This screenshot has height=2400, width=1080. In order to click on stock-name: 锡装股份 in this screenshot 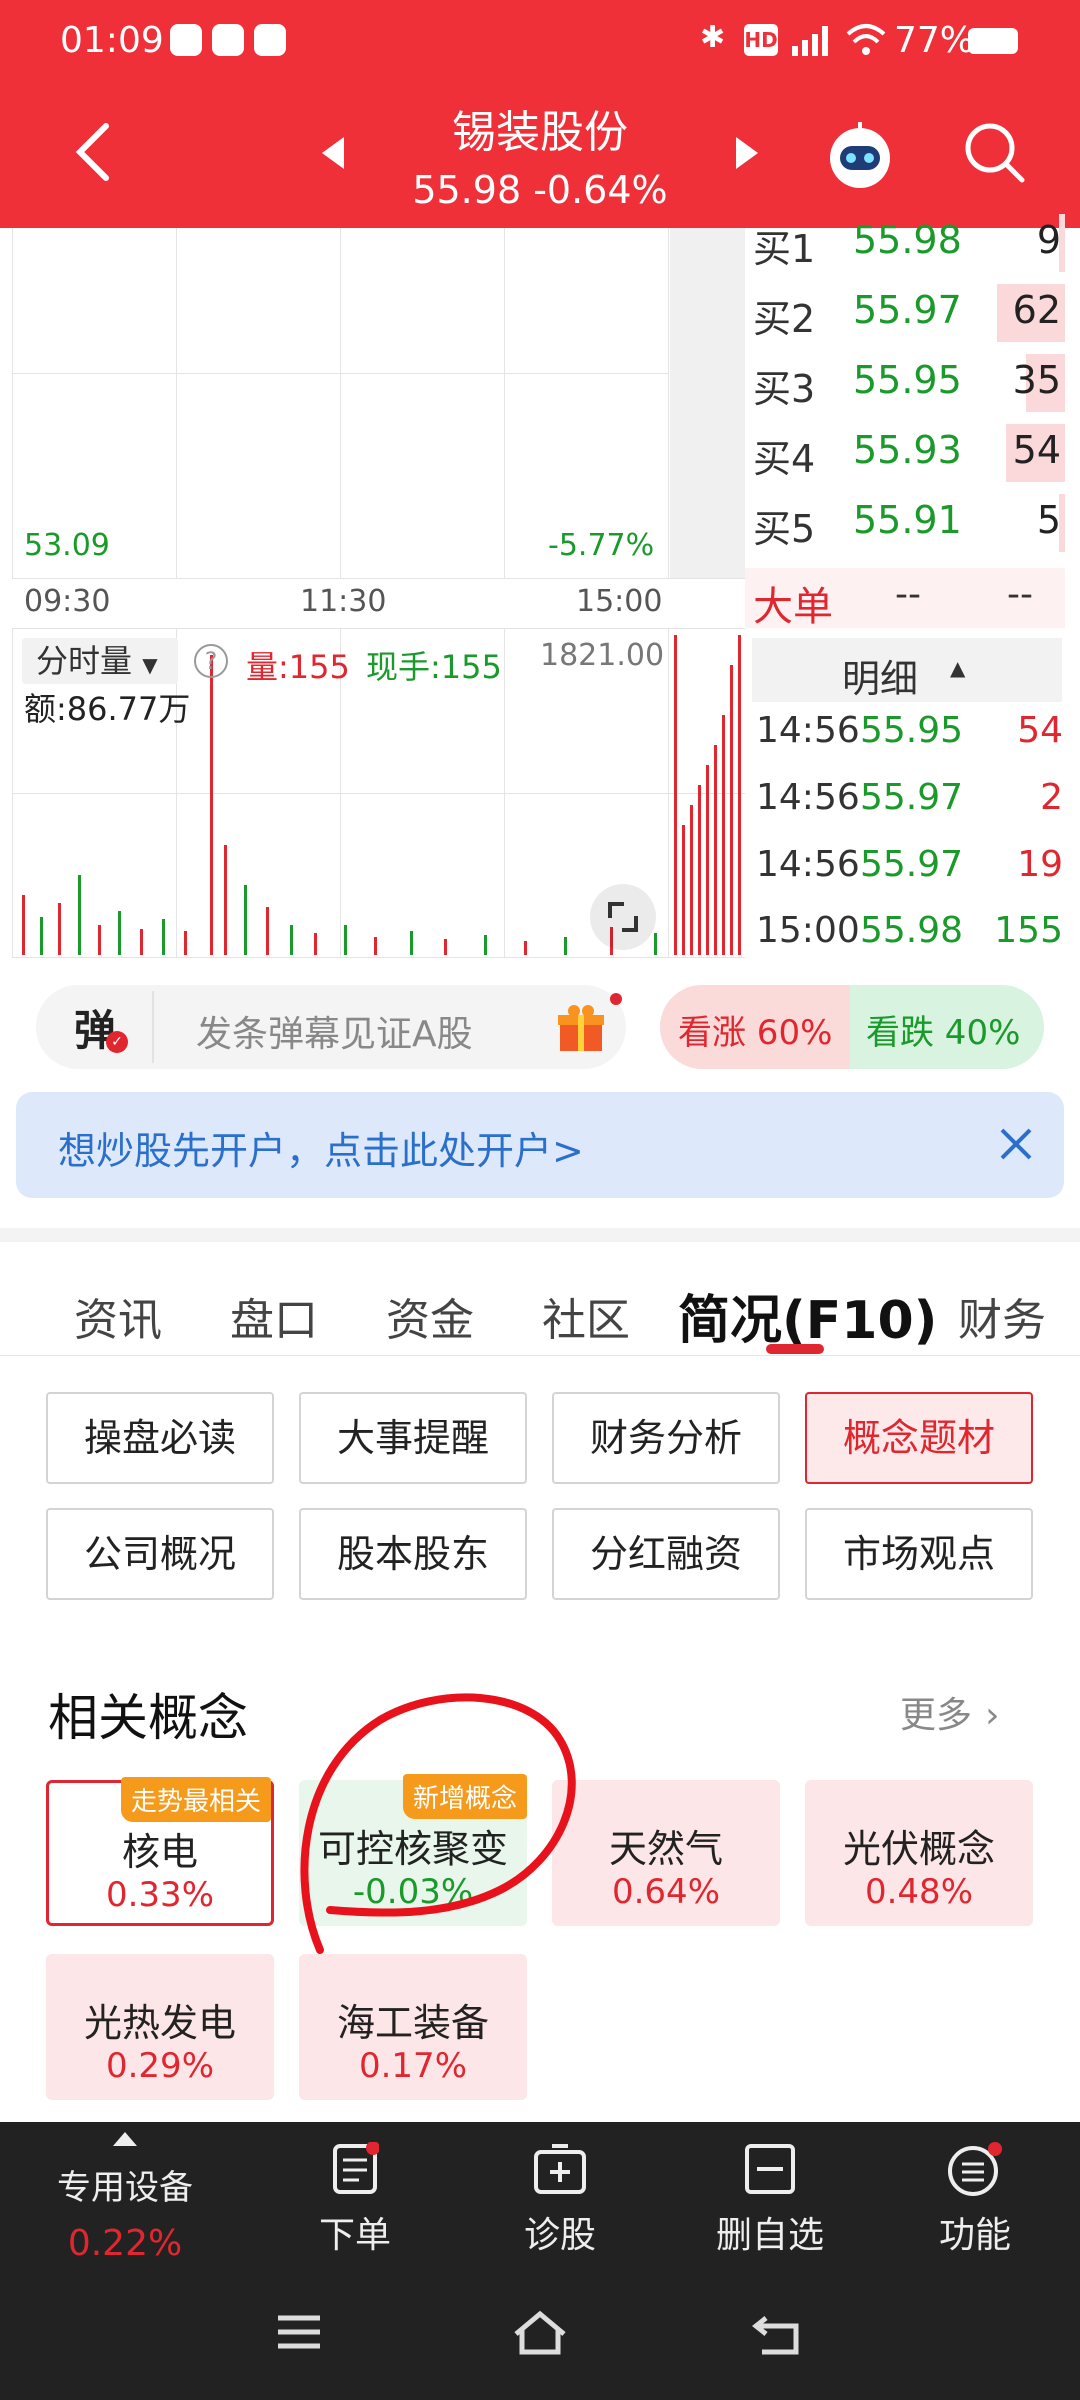, I will do `click(540, 132)`.